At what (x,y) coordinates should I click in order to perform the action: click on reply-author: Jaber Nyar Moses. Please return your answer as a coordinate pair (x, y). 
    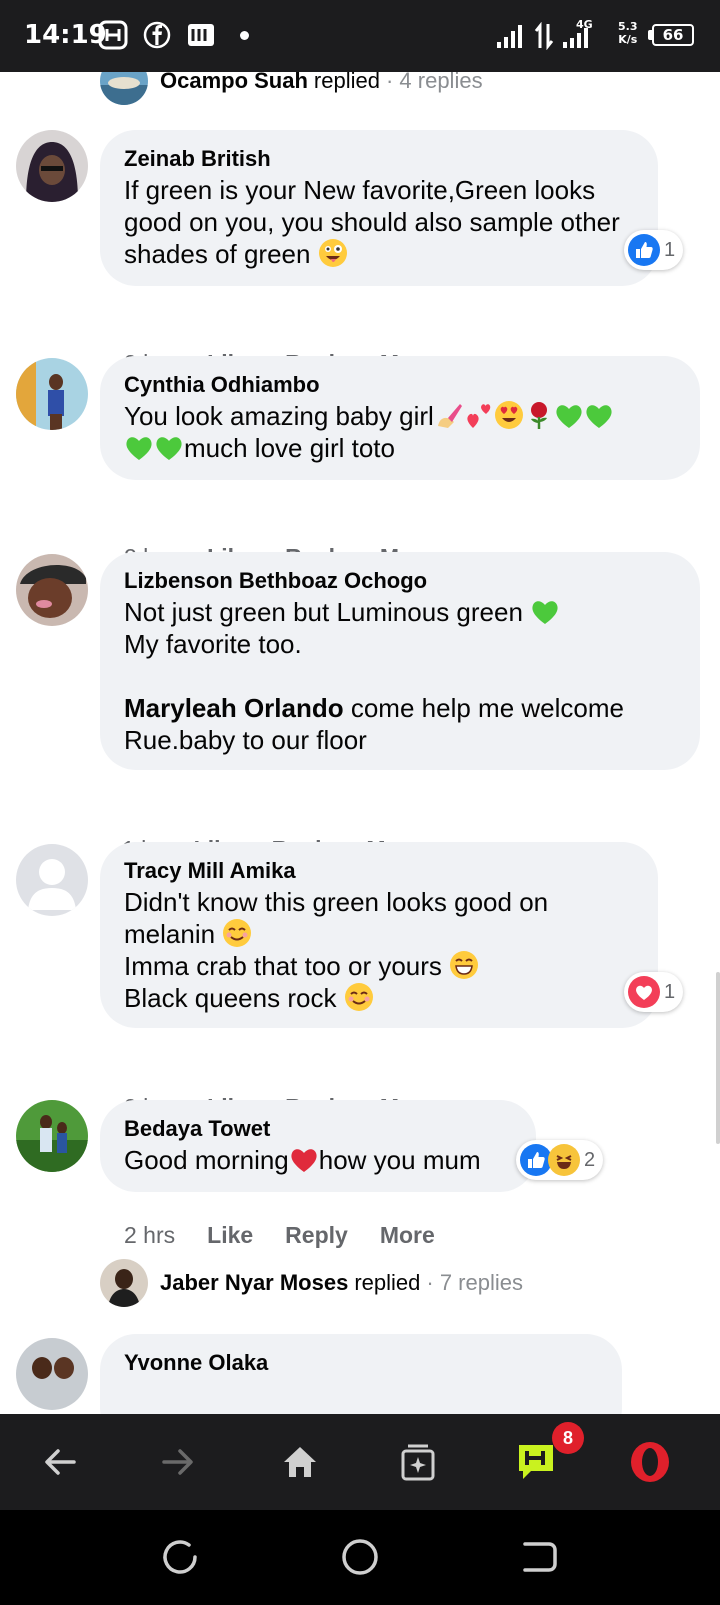
    Looking at the image, I should click on (254, 1282).